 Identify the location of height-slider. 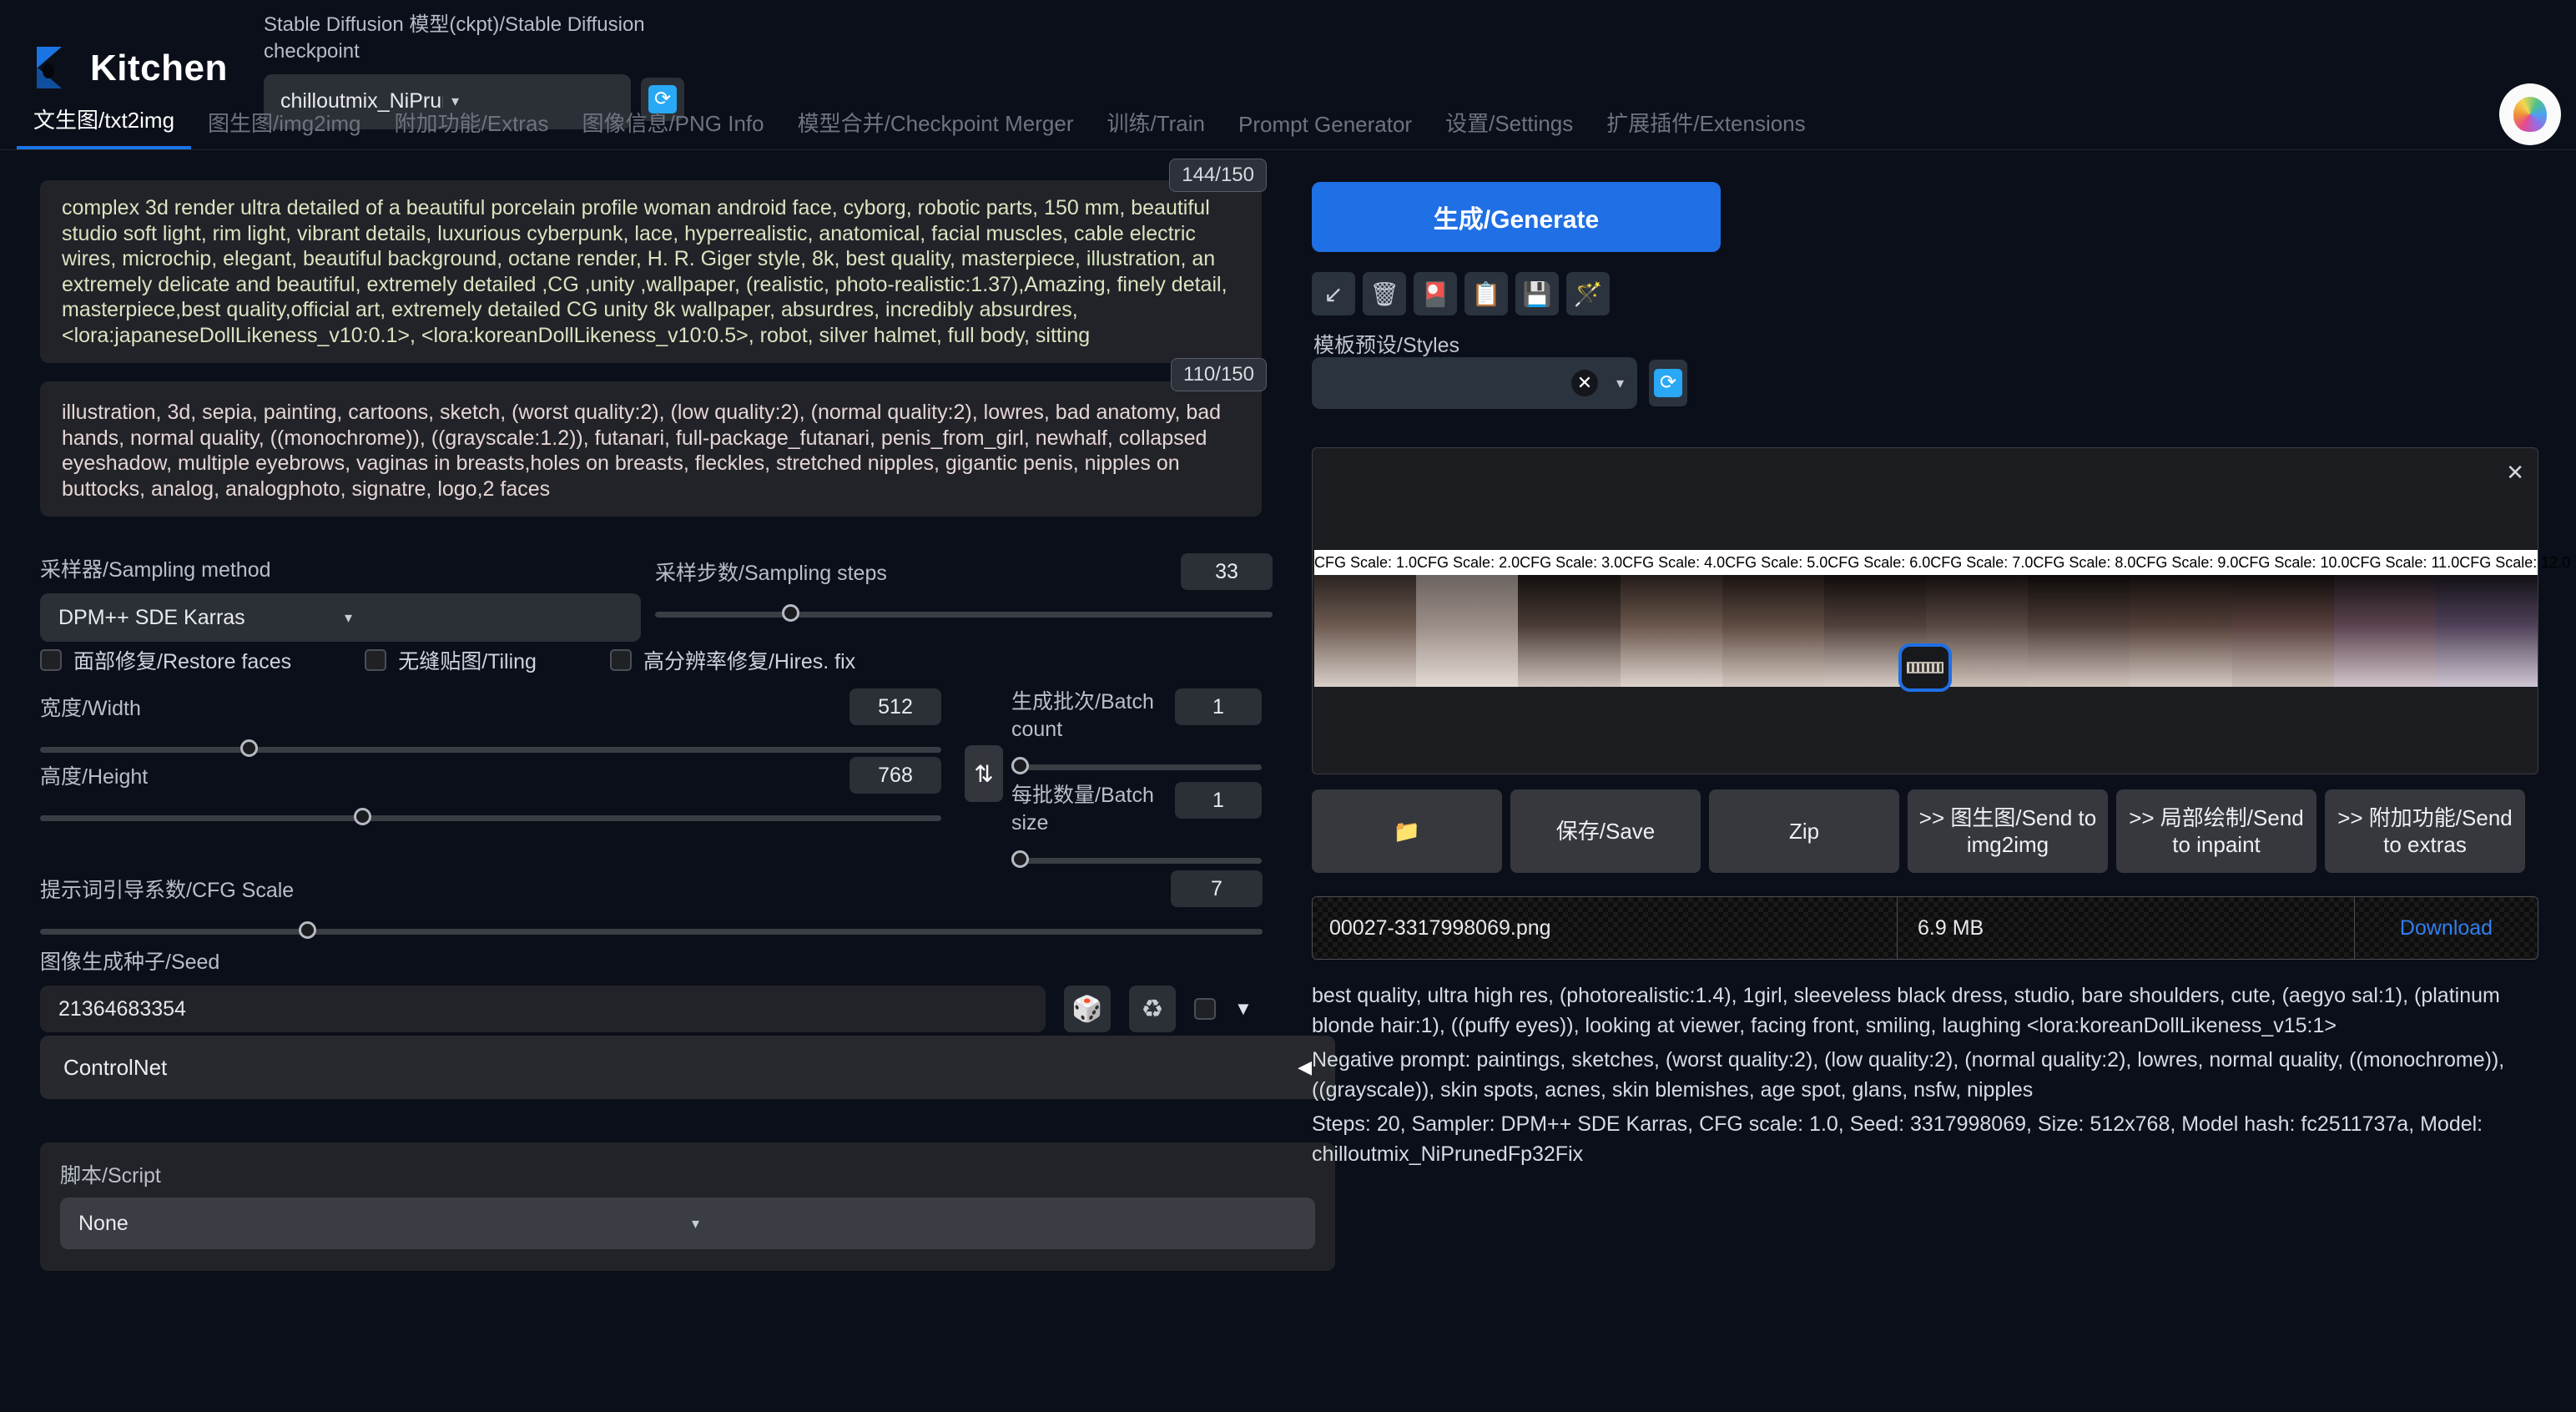
(491, 816).